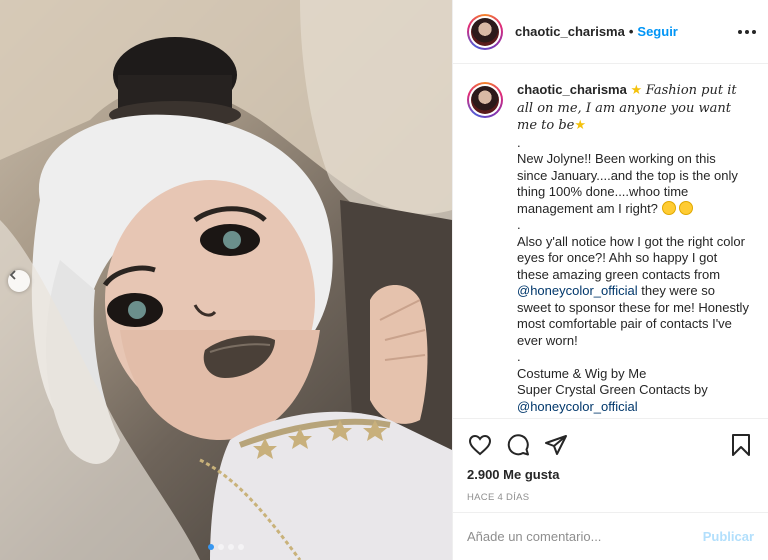 The image size is (768, 560). Describe the element at coordinates (657, 31) in the screenshot. I see `follow-button: Seguir` at that location.